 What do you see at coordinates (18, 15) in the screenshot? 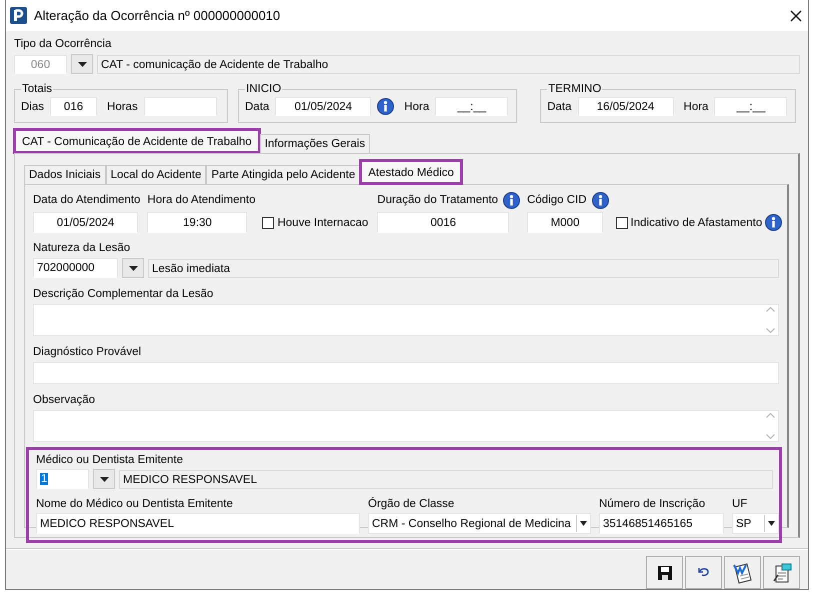
I see `app-logo-icon` at bounding box center [18, 15].